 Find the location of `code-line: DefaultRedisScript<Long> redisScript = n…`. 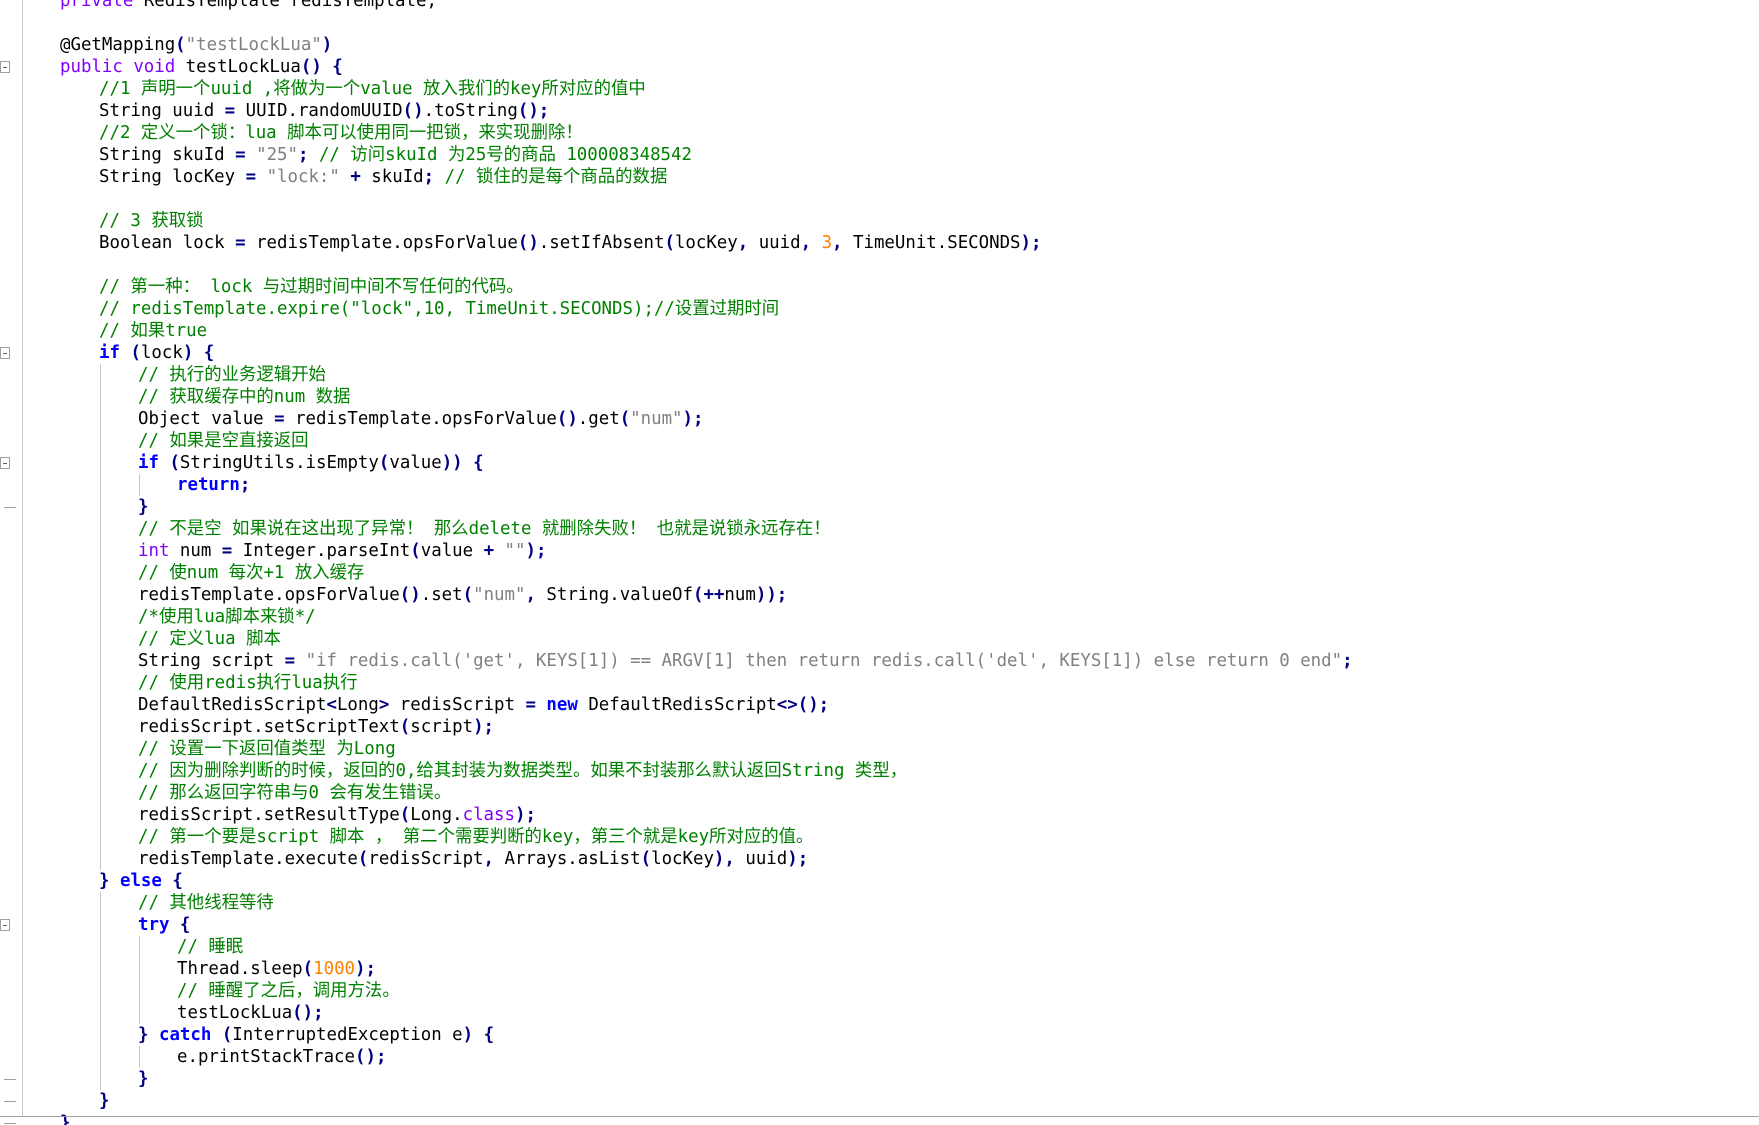

code-line: DefaultRedisScript<Long> redisScript = n… is located at coordinates (706, 705).